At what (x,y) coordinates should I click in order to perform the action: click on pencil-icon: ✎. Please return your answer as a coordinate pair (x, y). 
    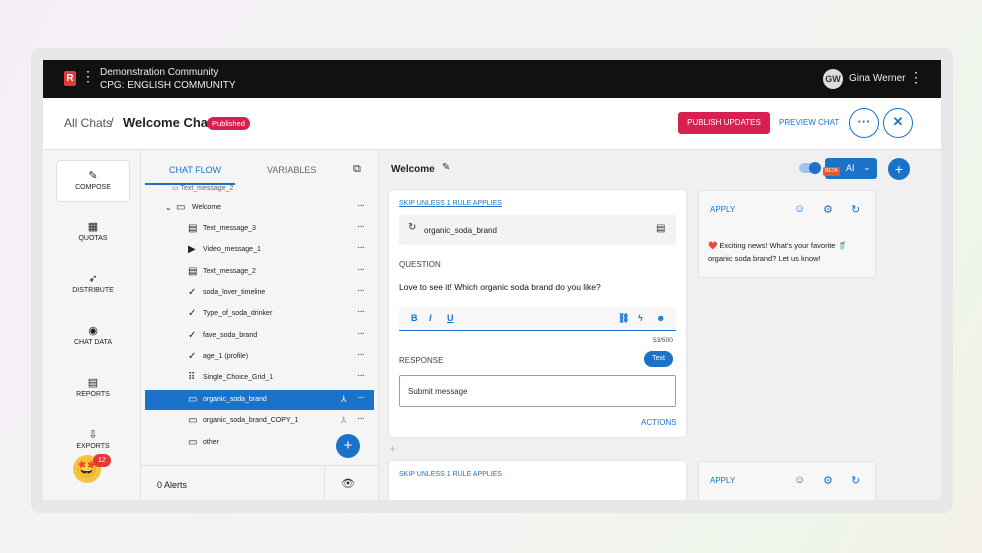
    Looking at the image, I should click on (446, 167).